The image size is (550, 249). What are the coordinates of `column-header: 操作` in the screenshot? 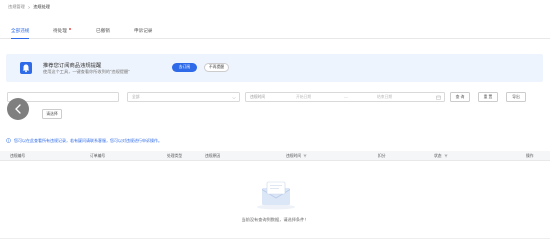 It's located at (530, 156).